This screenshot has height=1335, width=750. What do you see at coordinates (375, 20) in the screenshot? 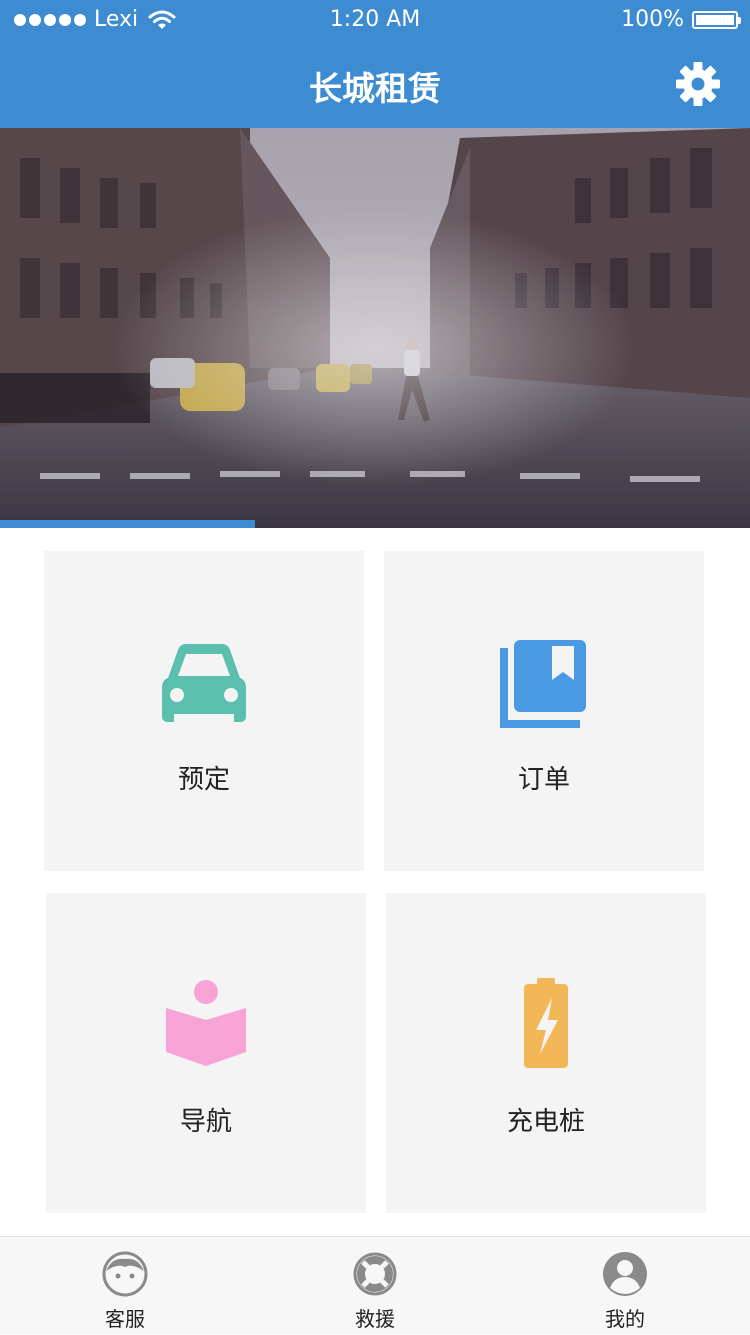
I see `status-bar: Lexi 1:20 AM 100%` at bounding box center [375, 20].